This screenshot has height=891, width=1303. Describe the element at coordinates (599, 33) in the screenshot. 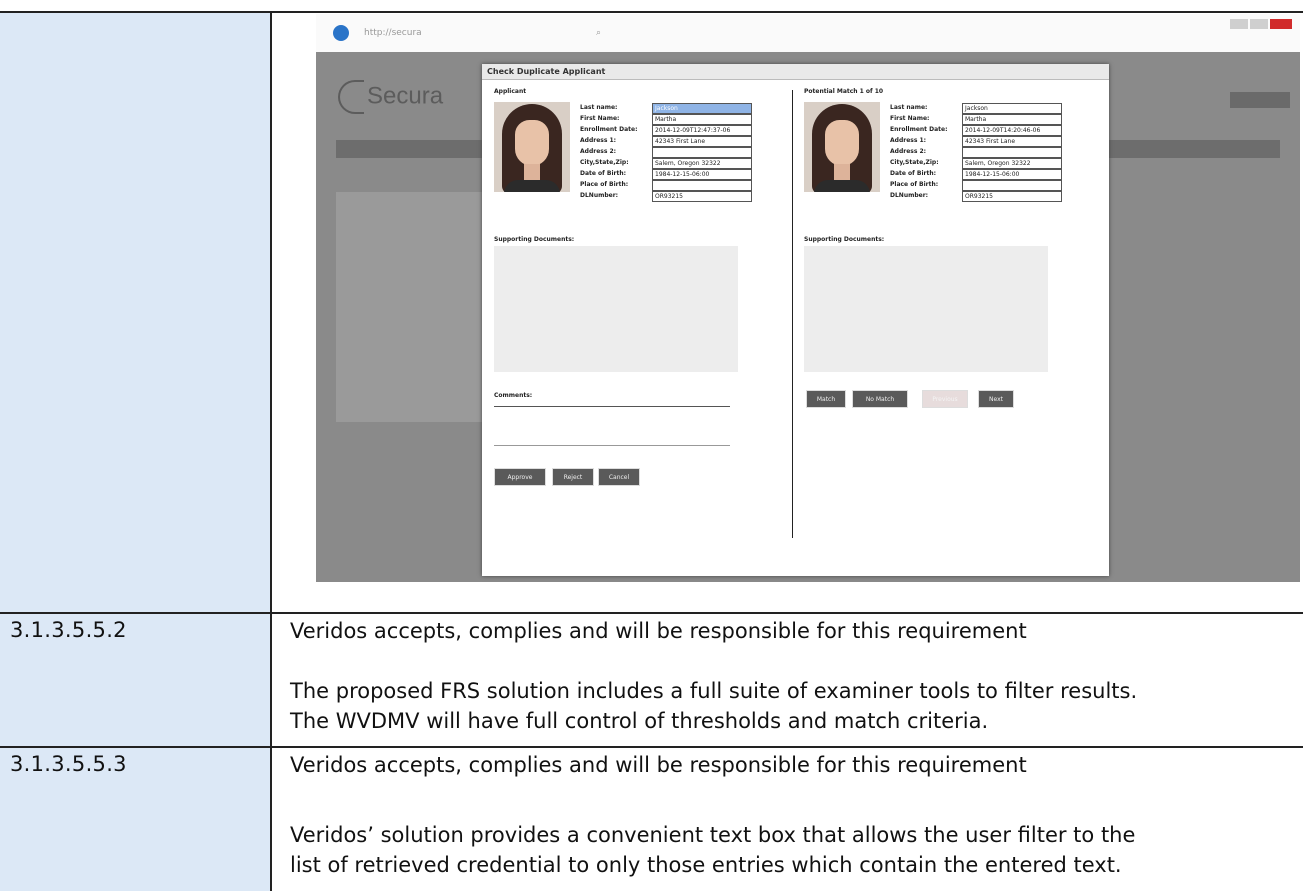

I see `search-icon: ⌕` at that location.